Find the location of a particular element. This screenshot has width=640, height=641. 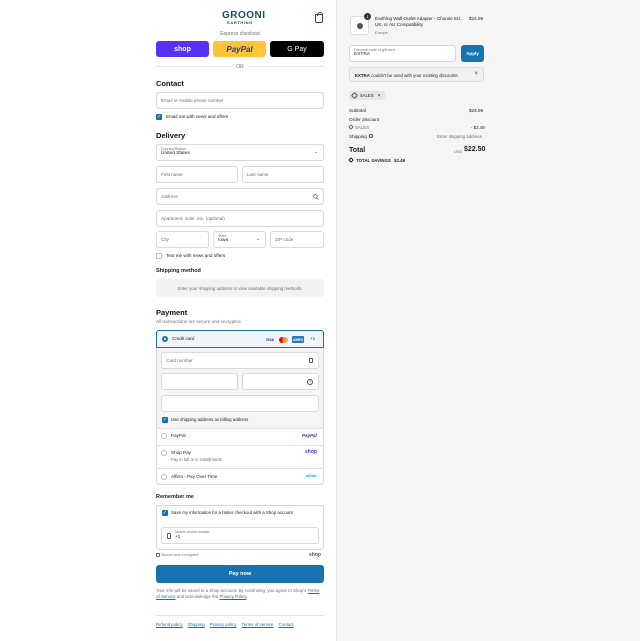

or-label: OR is located at coordinates (240, 67).